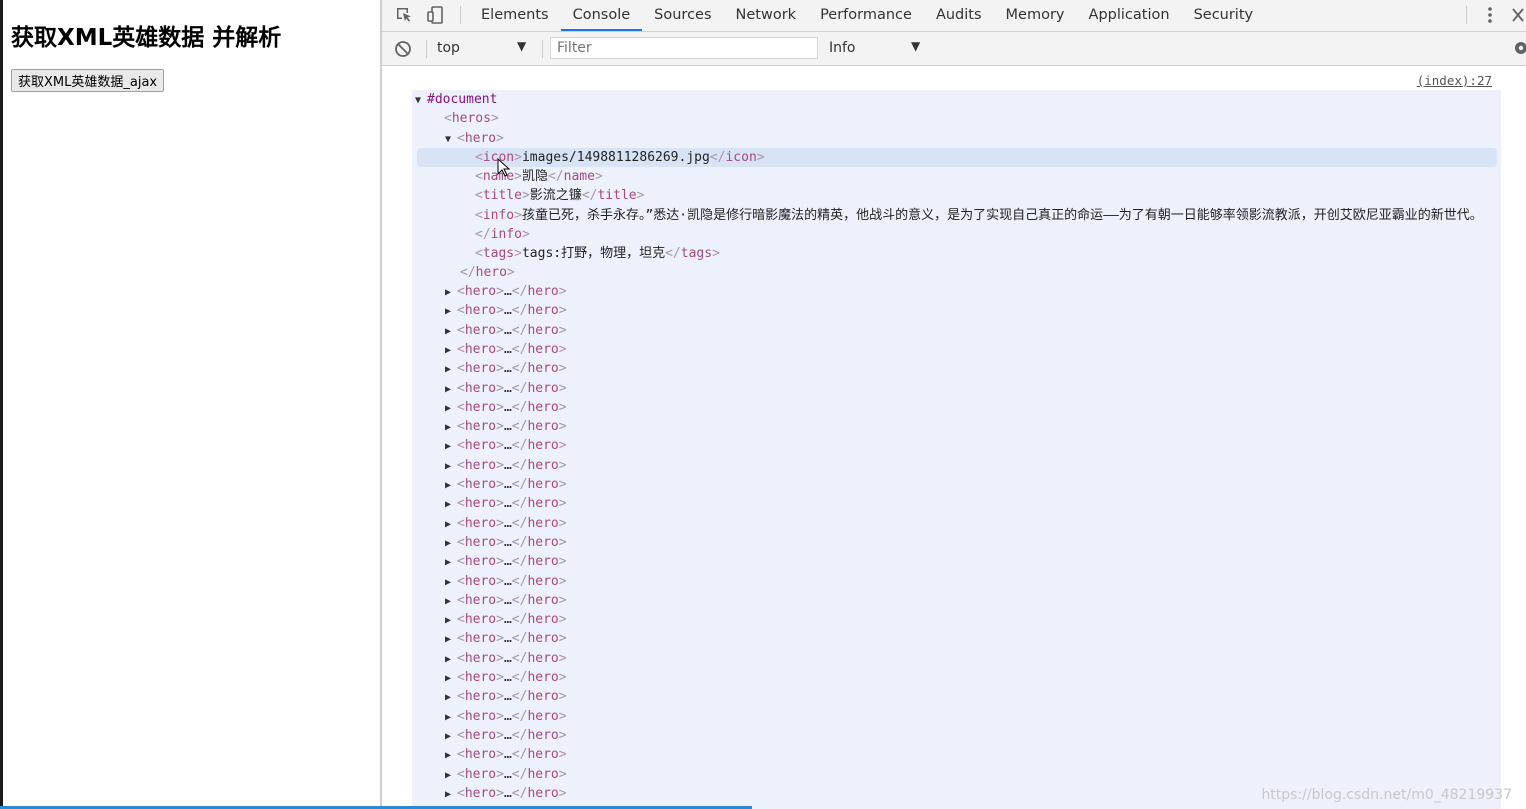 This screenshot has height=809, width=1526. What do you see at coordinates (1490, 15) in the screenshot?
I see `more-options-icon` at bounding box center [1490, 15].